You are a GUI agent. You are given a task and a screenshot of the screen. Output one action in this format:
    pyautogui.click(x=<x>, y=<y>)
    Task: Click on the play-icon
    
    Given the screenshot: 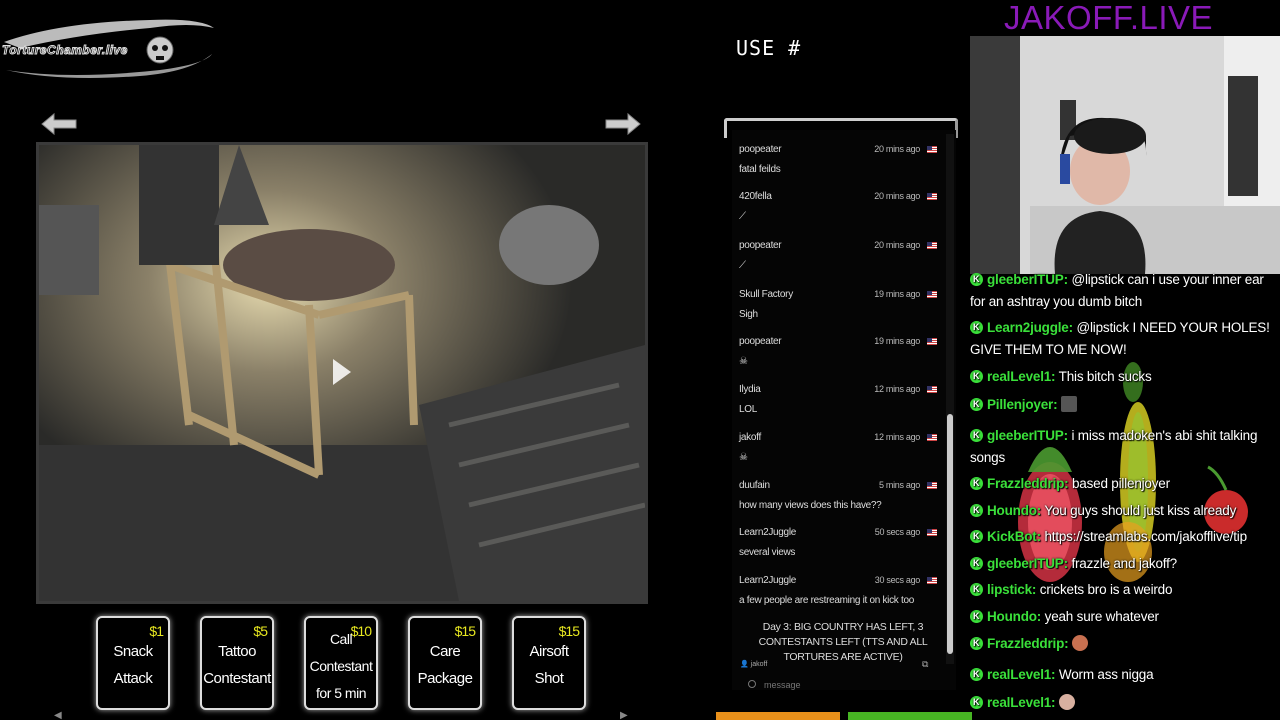 What is the action you would take?
    pyautogui.click(x=342, y=372)
    